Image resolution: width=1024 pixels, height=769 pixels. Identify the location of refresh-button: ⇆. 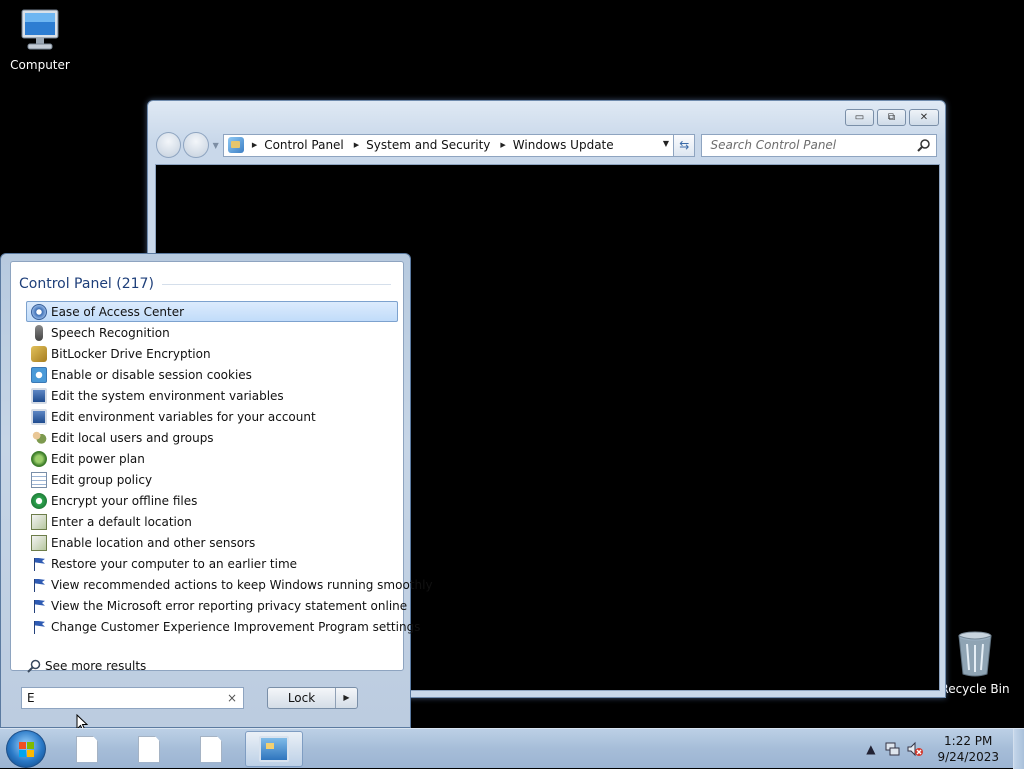
(685, 145).